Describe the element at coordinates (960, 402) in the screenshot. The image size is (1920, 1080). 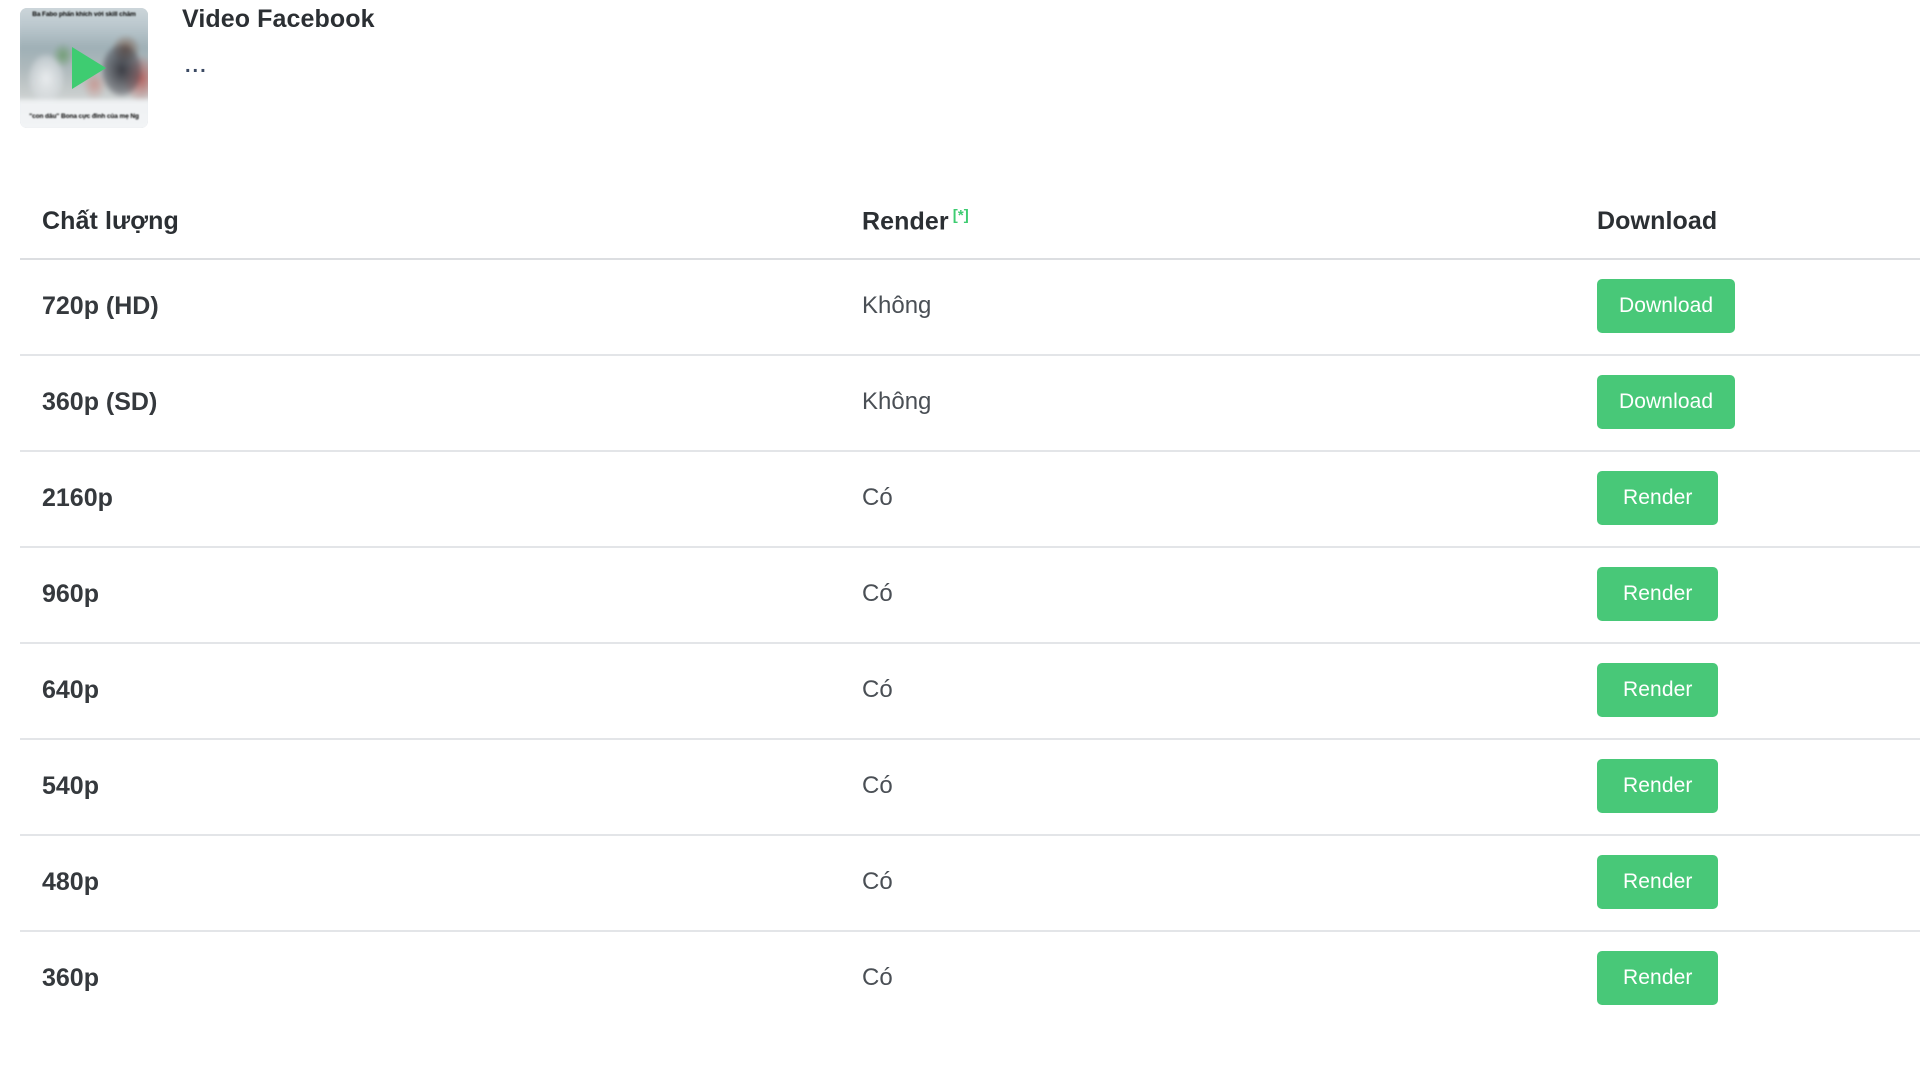
I see `table-row: 360p (SD) Không Download` at that location.